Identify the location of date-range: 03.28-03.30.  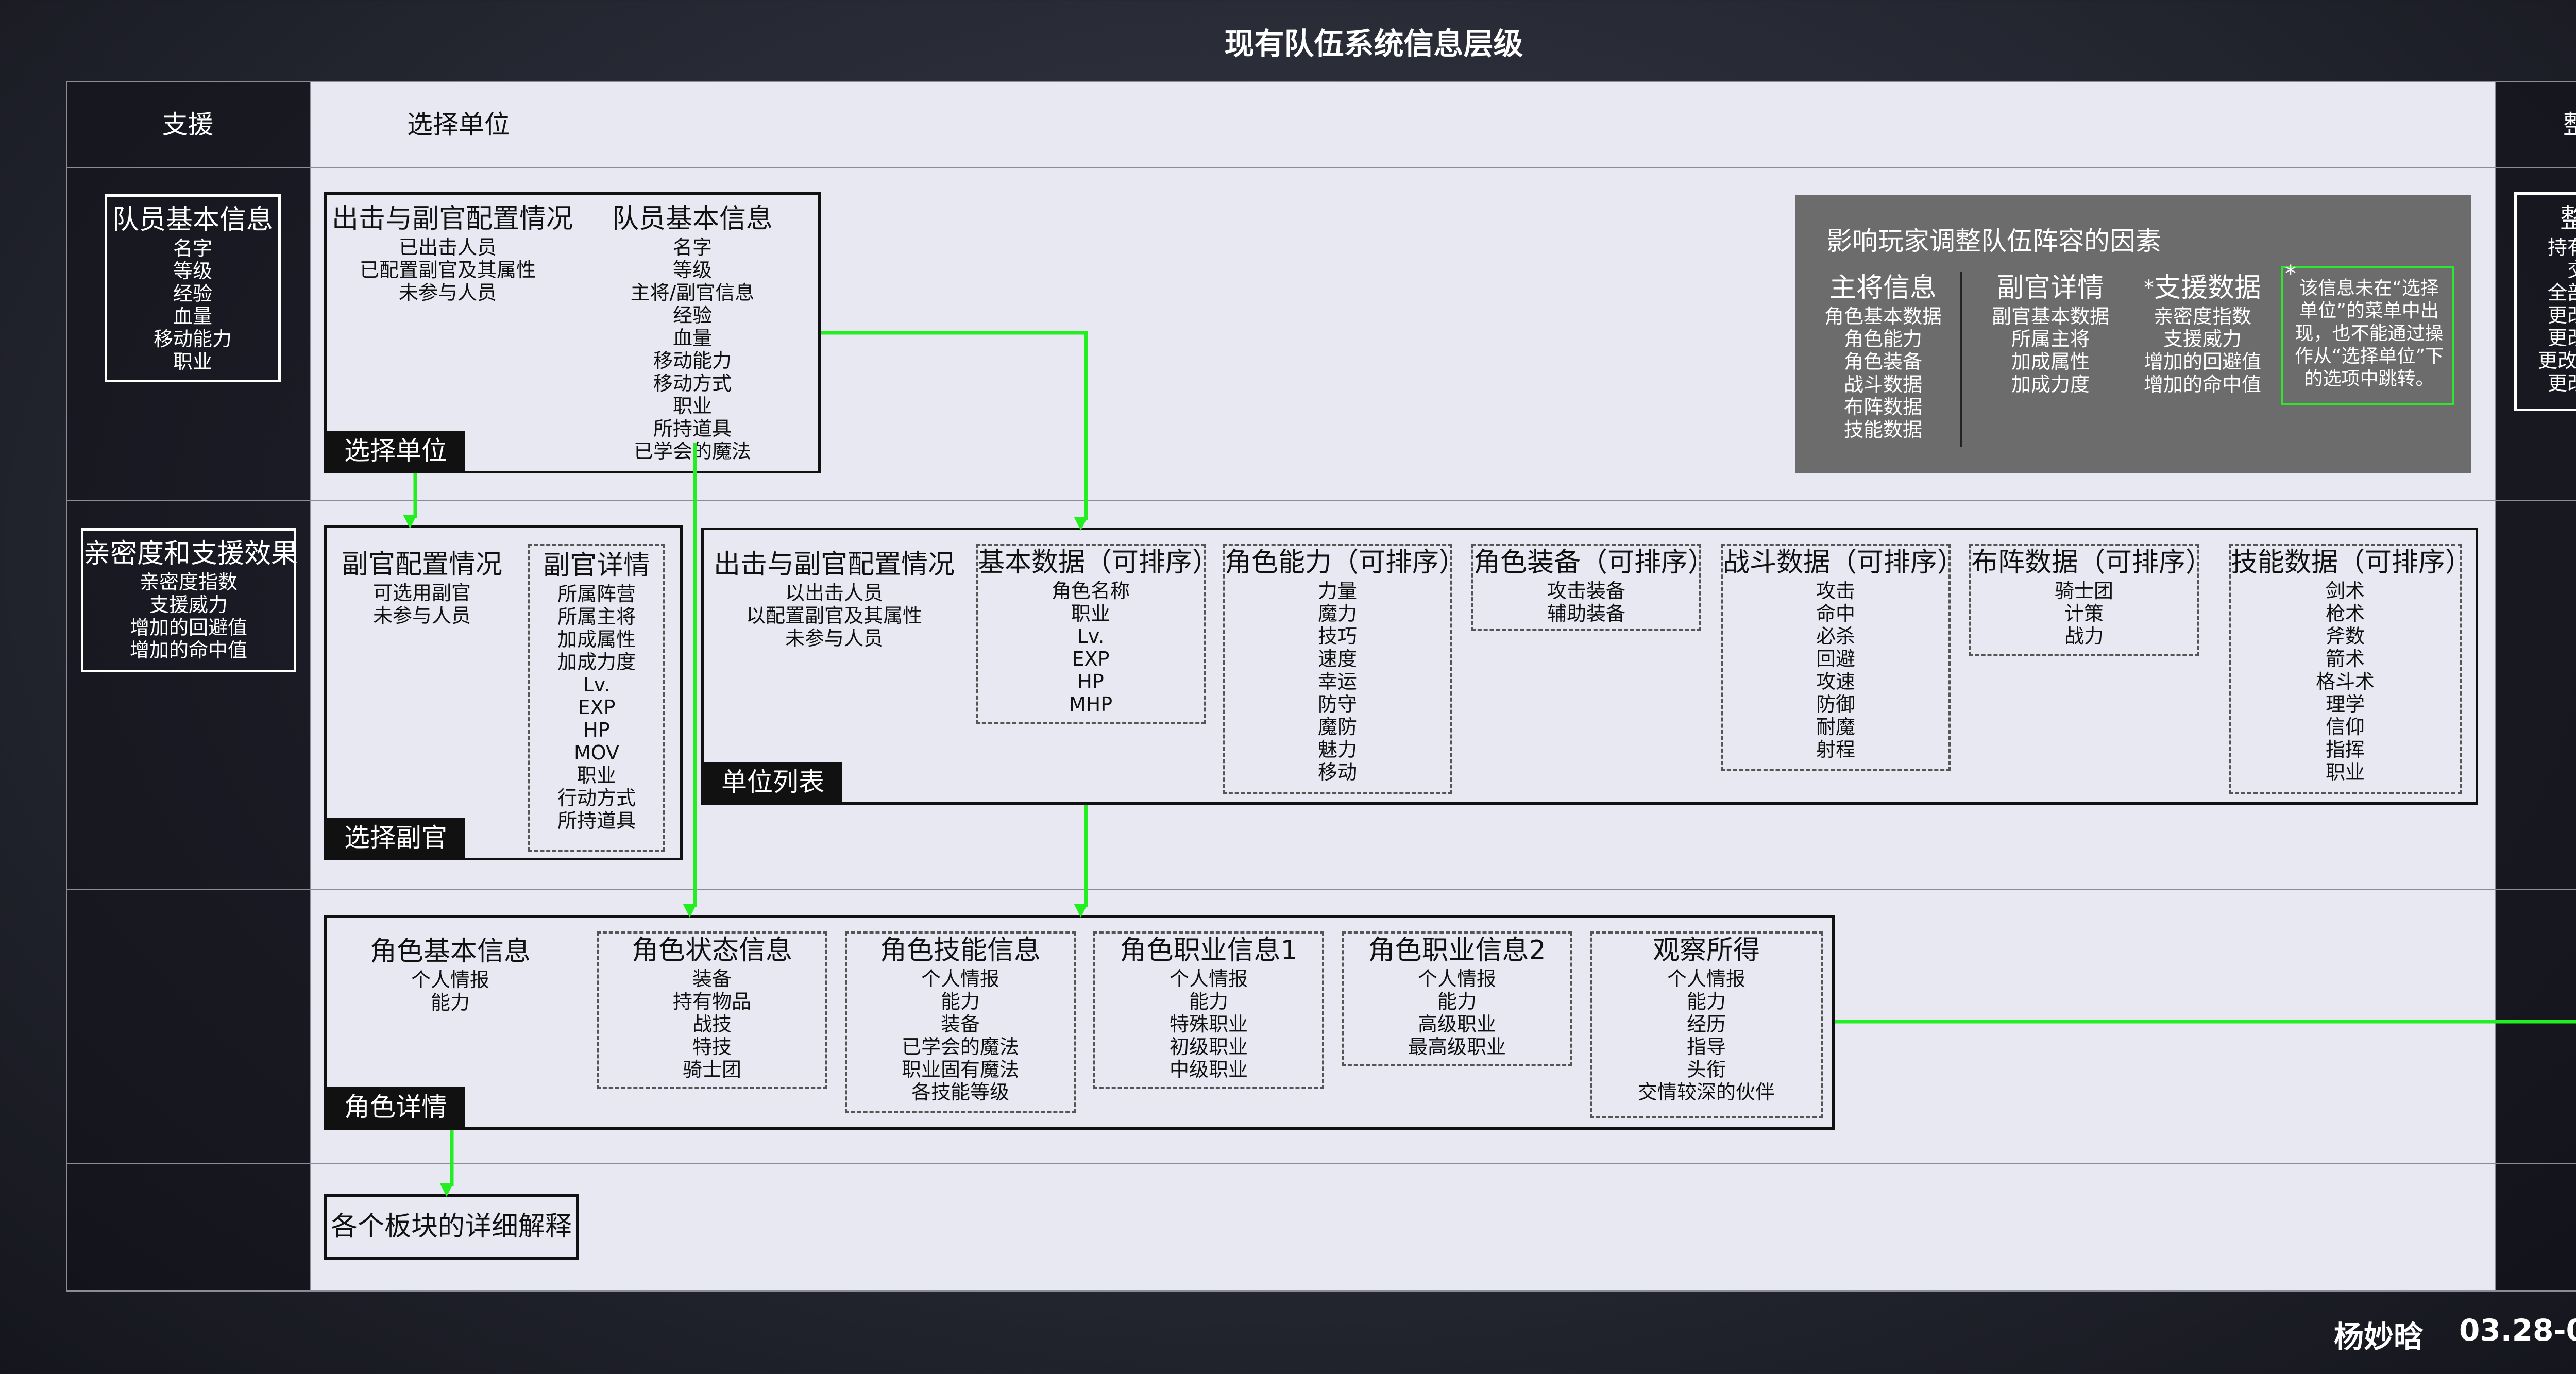
(2517, 1330).